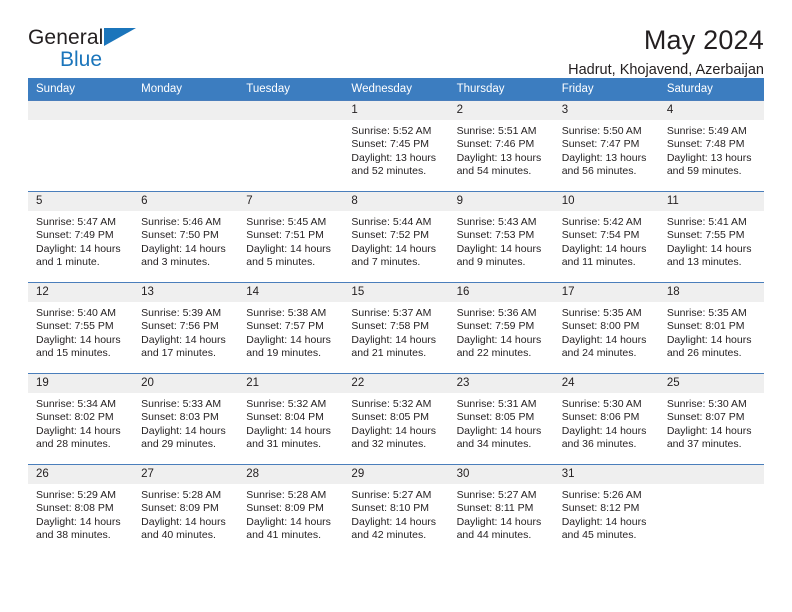 The image size is (792, 612). I want to click on weekday-header-friday: Friday, so click(606, 89).